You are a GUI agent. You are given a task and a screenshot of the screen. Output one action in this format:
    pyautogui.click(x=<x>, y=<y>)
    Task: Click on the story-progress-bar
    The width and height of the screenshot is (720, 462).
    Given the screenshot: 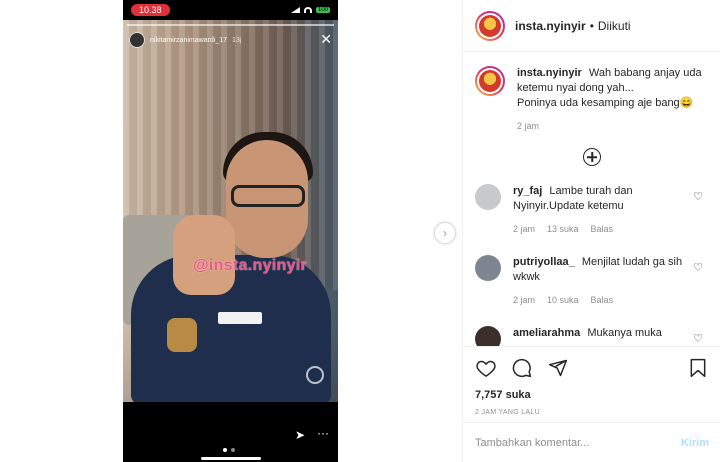 What is the action you would take?
    pyautogui.click(x=230, y=25)
    